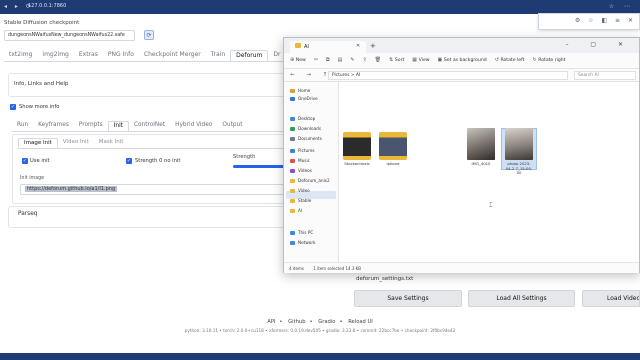 The image size is (640, 360). I want to click on strength-label: Strength, so click(244, 157).